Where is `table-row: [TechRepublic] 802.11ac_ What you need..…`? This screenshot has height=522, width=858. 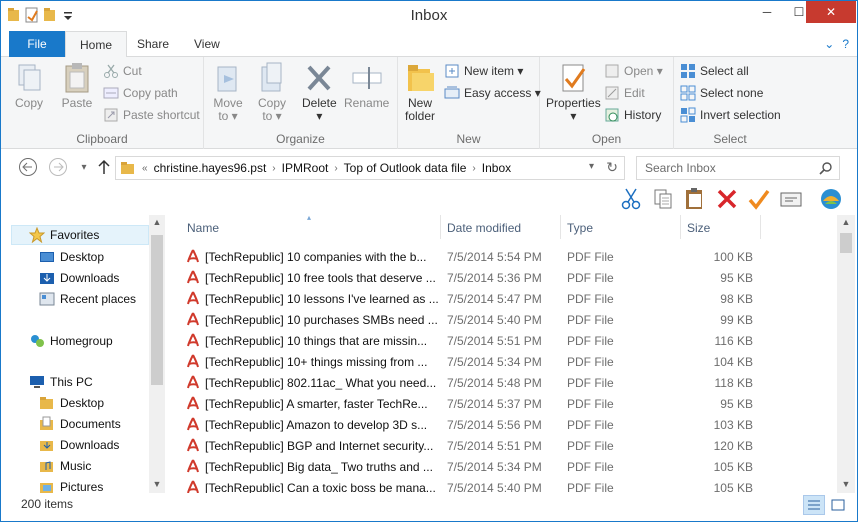 table-row: [TechRepublic] 802.11ac_ What you need..… is located at coordinates (502, 382).